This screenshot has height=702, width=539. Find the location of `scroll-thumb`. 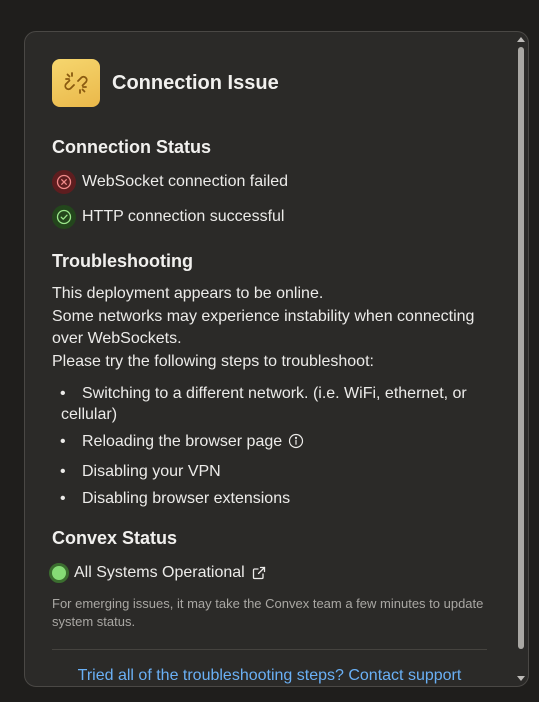

scroll-thumb is located at coordinates (521, 348).